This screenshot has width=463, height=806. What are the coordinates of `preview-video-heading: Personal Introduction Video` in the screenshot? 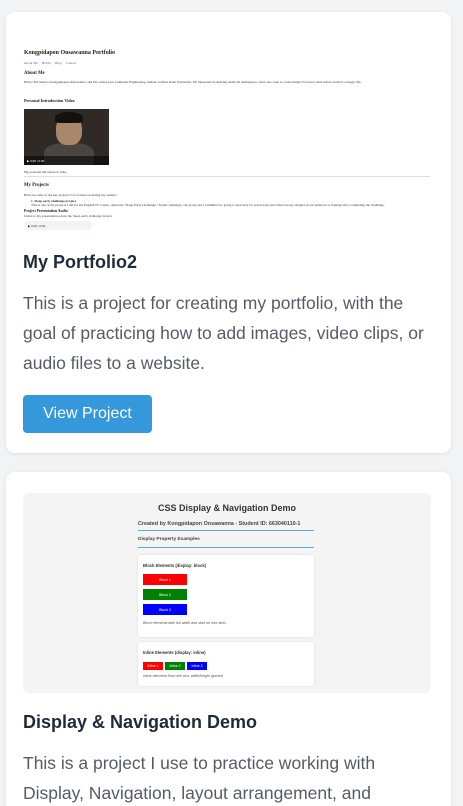 It's located at (49, 100).